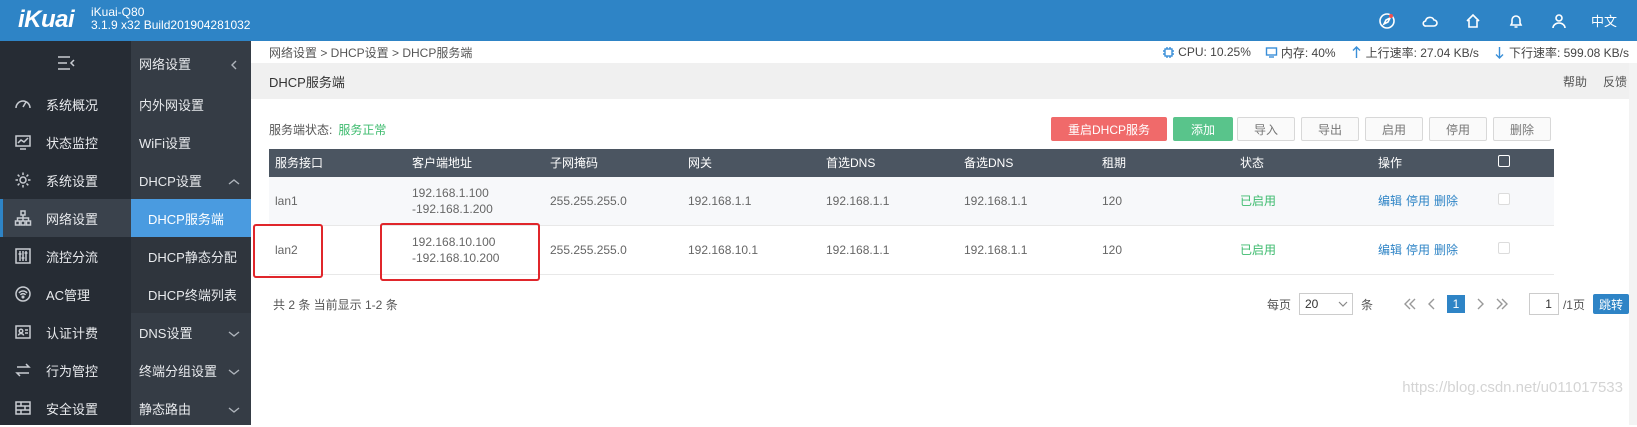  I want to click on compass-icon, so click(1387, 20).